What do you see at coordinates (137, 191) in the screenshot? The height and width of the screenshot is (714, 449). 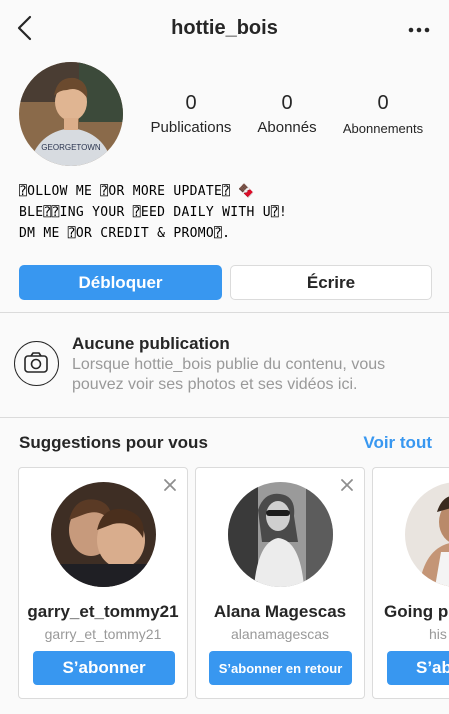 I see `bio-line: ⍰OLLOW ME ⍰OR MORE UPDATE⍰ 🍫` at bounding box center [137, 191].